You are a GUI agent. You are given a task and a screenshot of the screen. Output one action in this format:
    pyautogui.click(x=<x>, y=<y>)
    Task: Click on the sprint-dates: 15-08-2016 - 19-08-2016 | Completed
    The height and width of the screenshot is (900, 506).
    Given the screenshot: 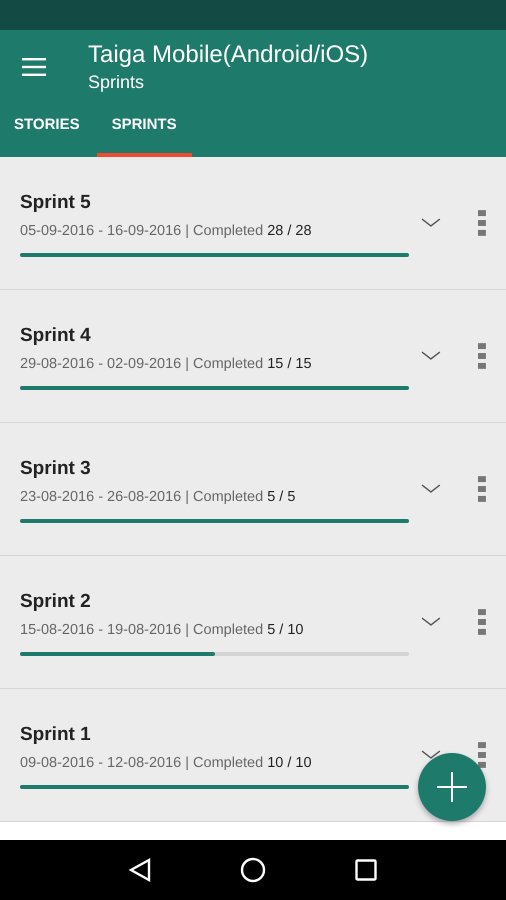 What is the action you would take?
    pyautogui.click(x=142, y=630)
    